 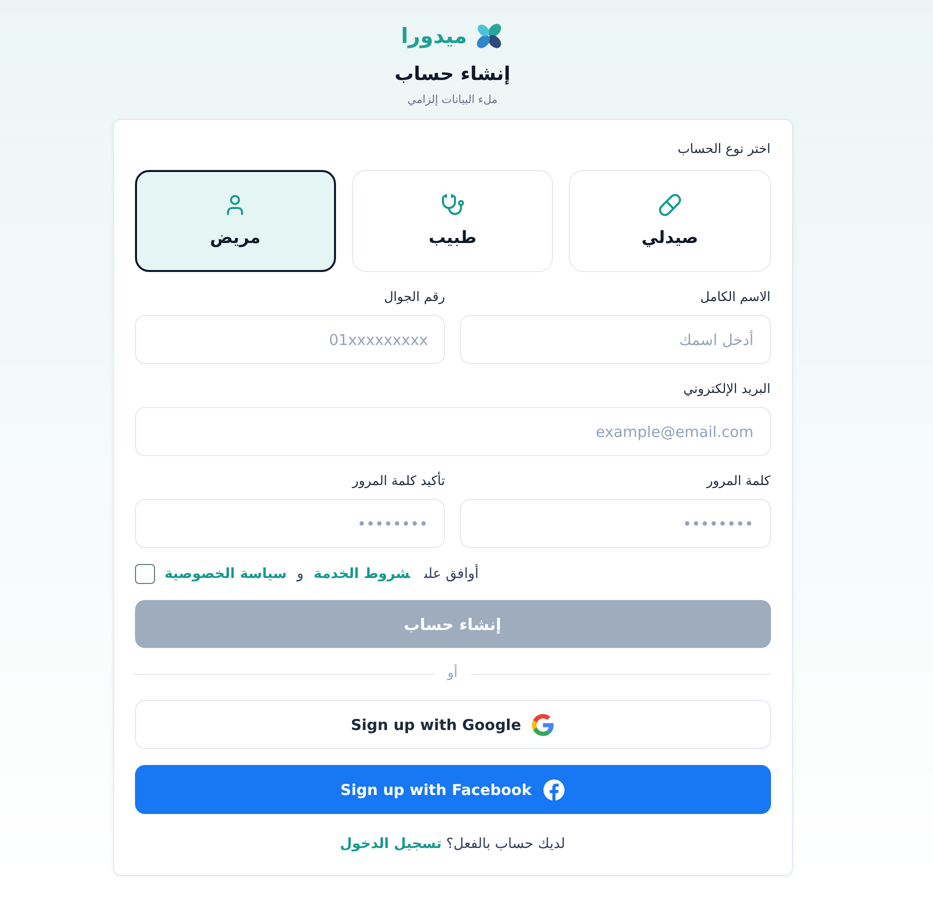 I want to click on stethoscope-icon, so click(x=452, y=204).